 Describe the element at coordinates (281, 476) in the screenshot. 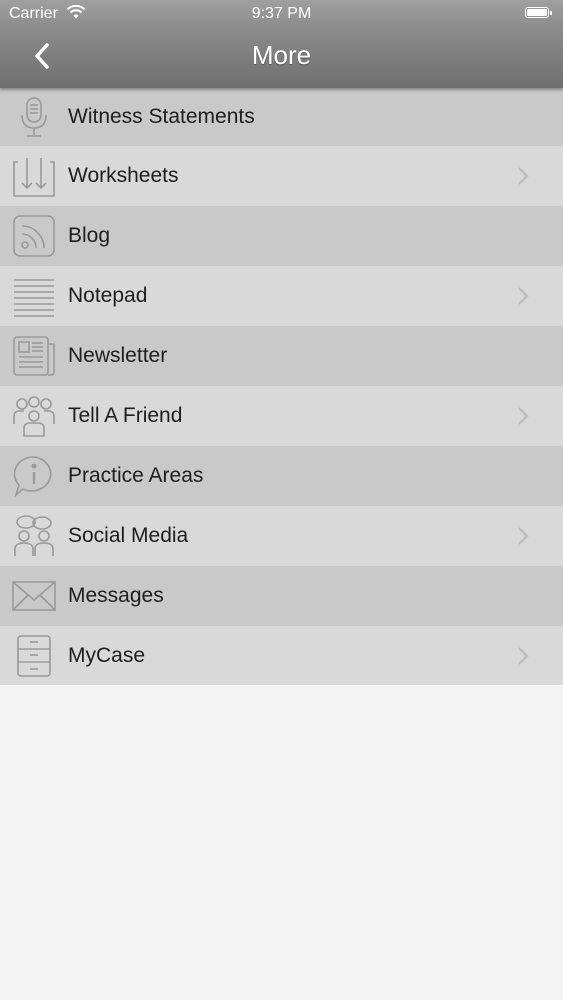

I see `menu-item-practice-areas: Practice Areas` at that location.